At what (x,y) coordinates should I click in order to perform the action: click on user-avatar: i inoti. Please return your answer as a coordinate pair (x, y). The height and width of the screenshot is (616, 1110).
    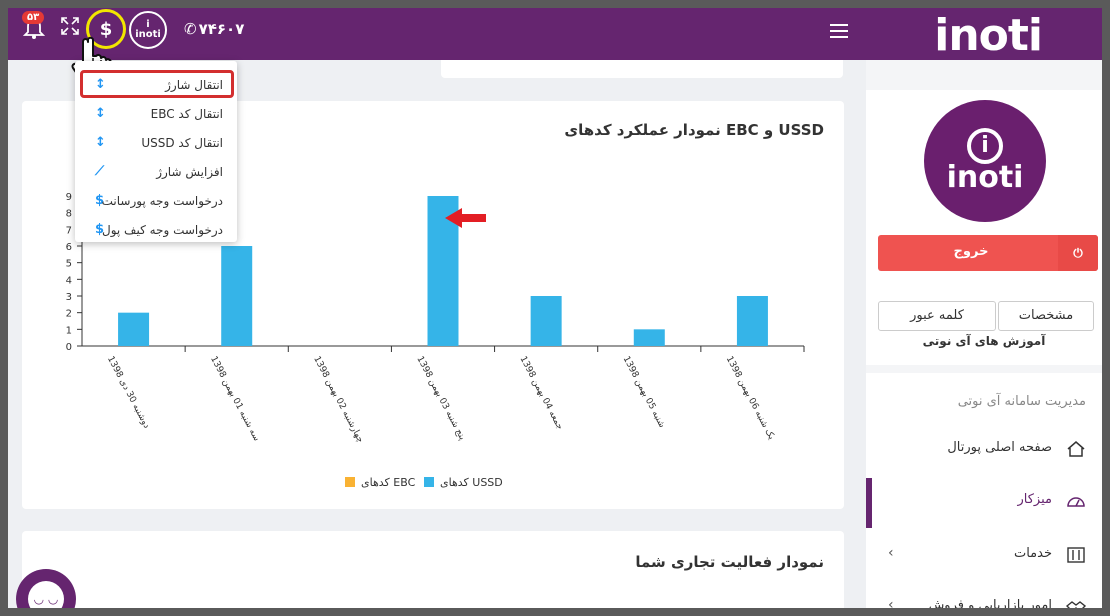
    Looking at the image, I should click on (985, 161).